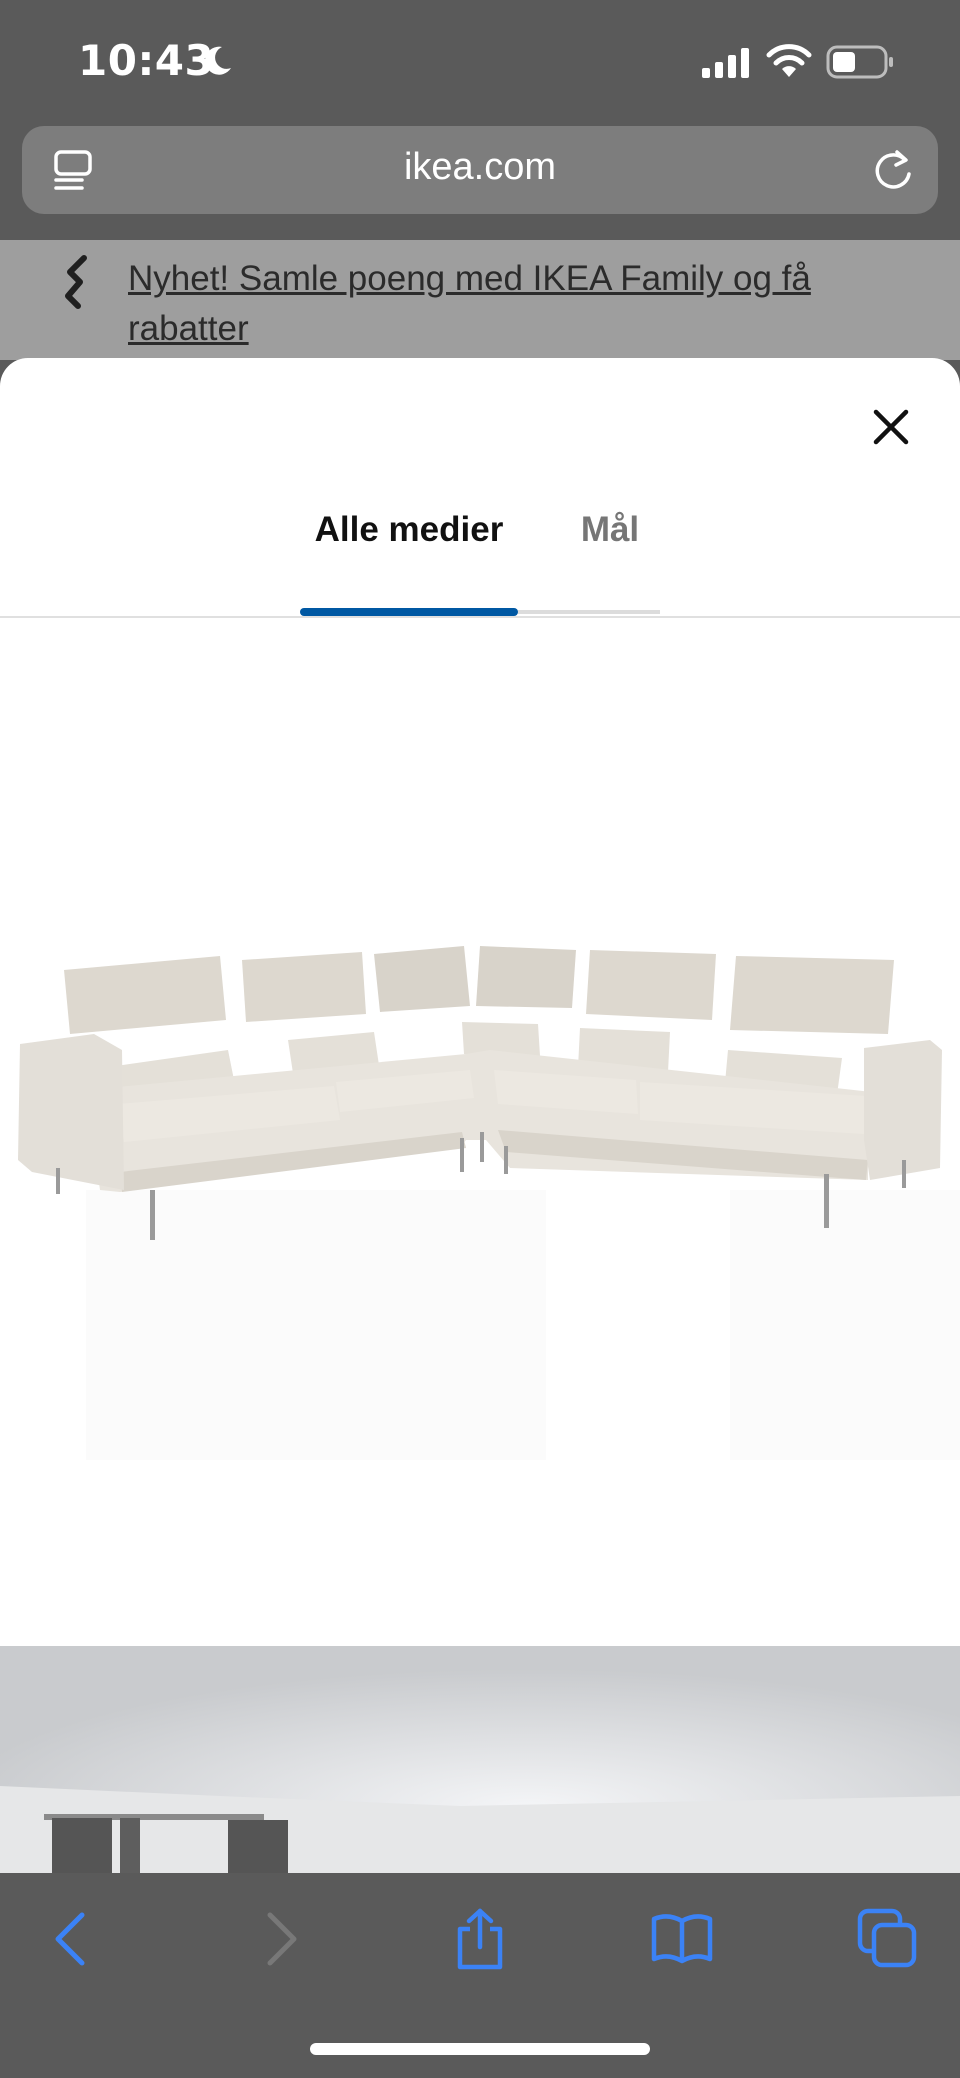 The image size is (960, 2078). What do you see at coordinates (76, 282) in the screenshot?
I see `ikea-family-icon` at bounding box center [76, 282].